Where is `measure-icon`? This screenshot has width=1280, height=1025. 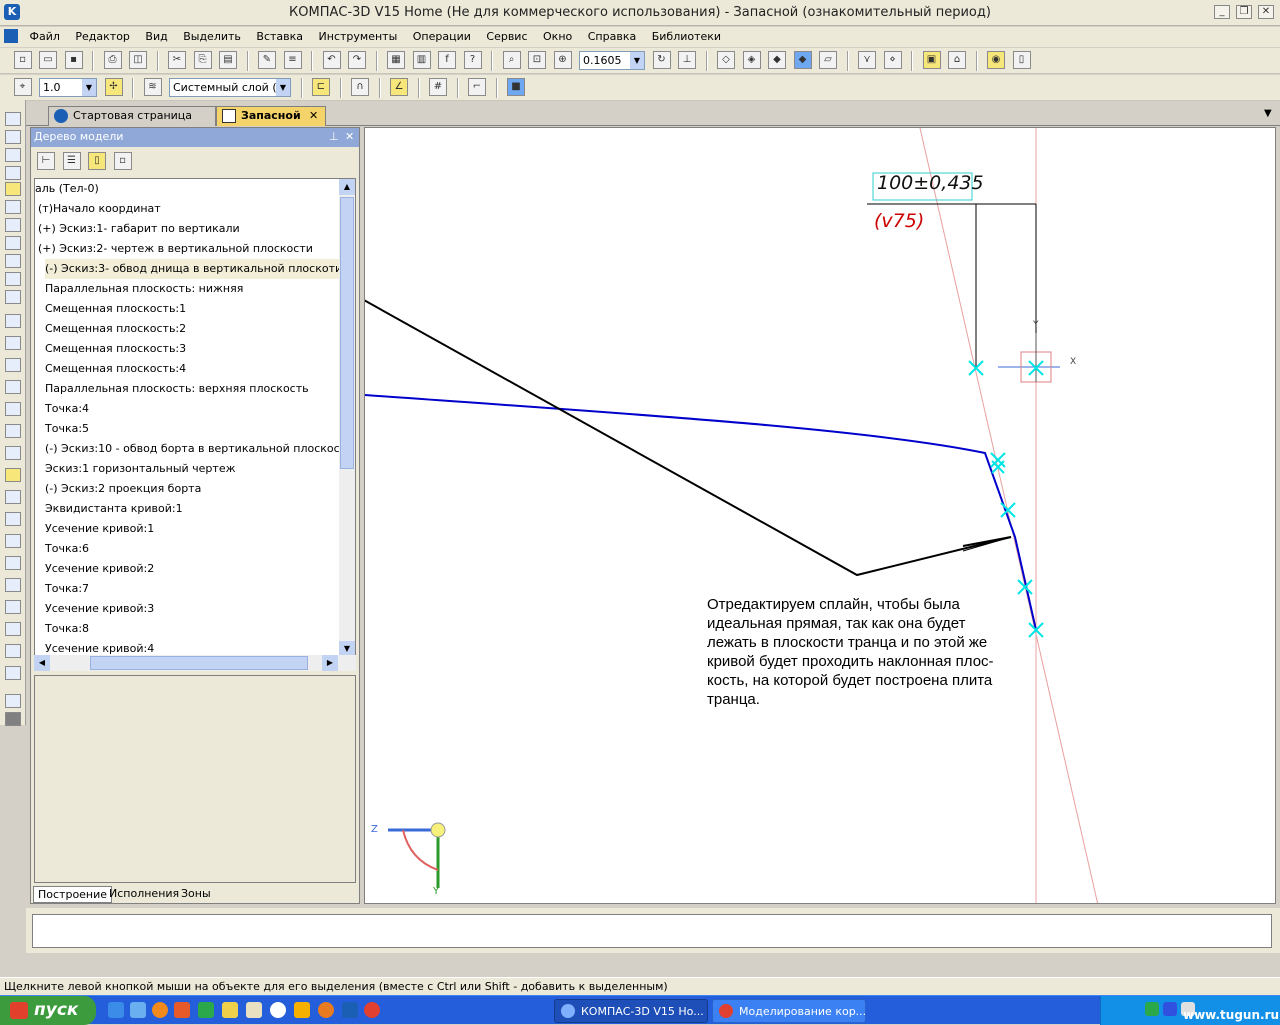
measure-icon is located at coordinates (13, 173).